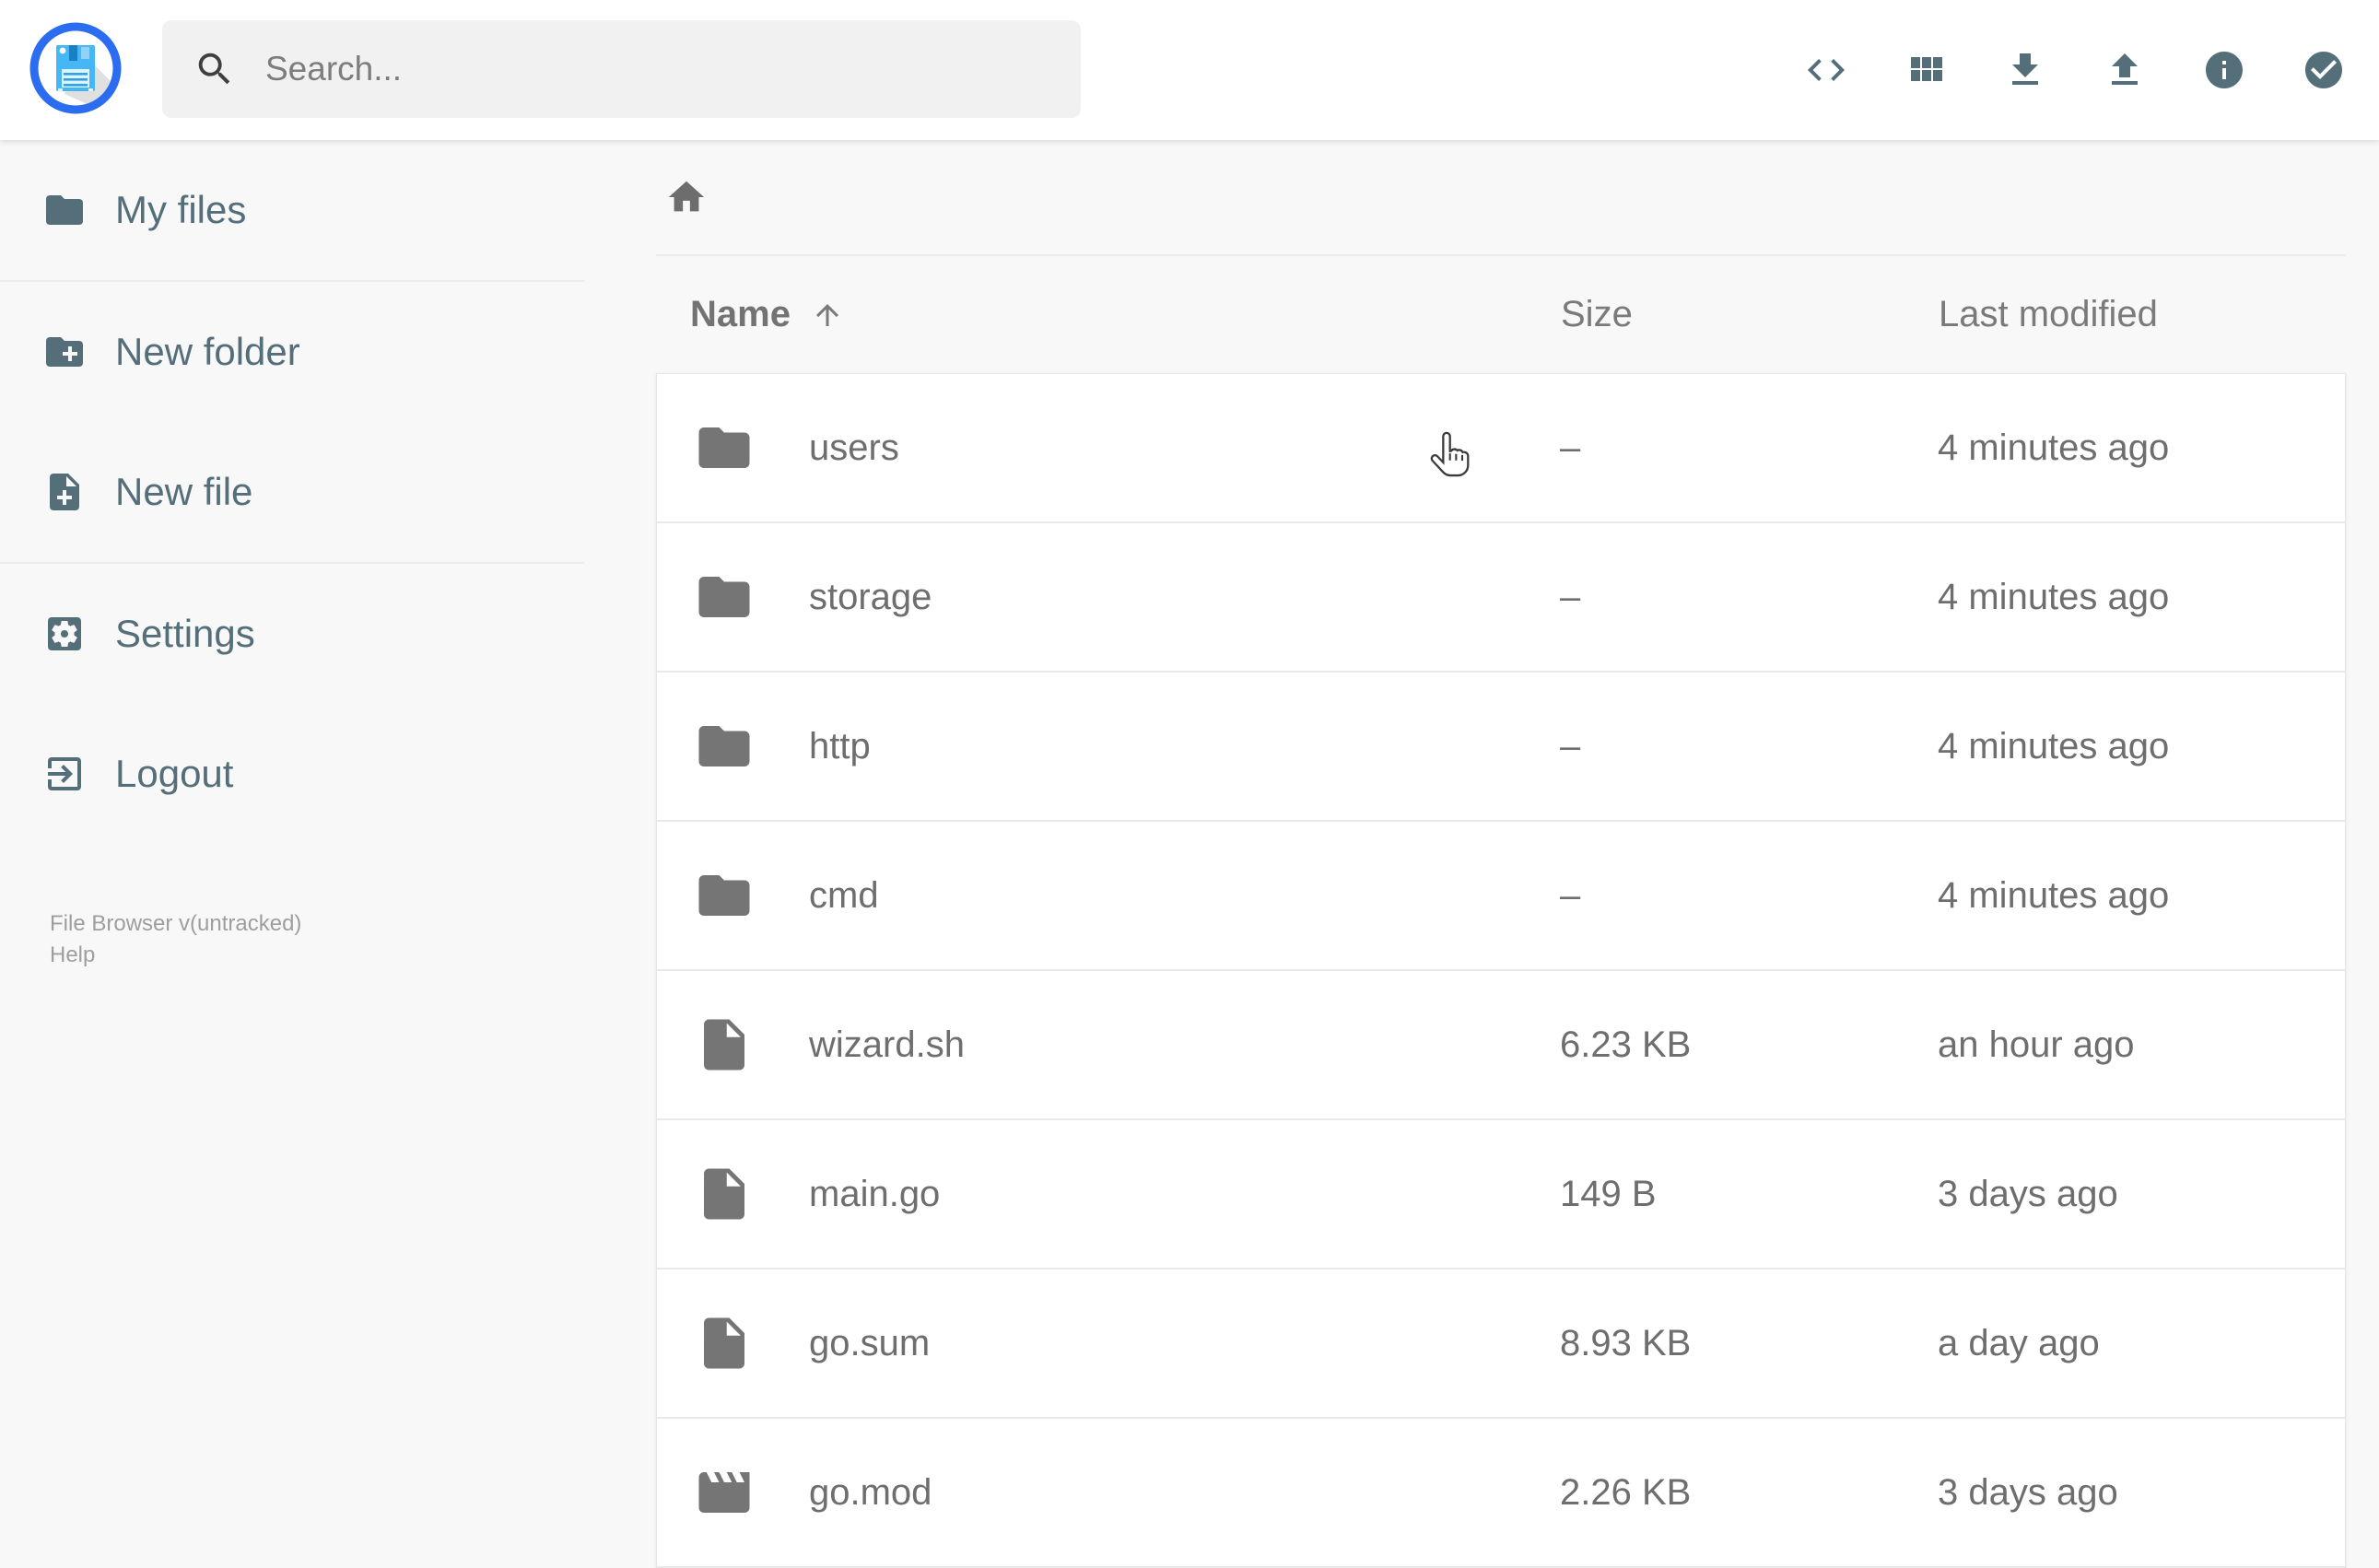  What do you see at coordinates (292, 210) in the screenshot?
I see `sidebar-item-my-files: My files` at bounding box center [292, 210].